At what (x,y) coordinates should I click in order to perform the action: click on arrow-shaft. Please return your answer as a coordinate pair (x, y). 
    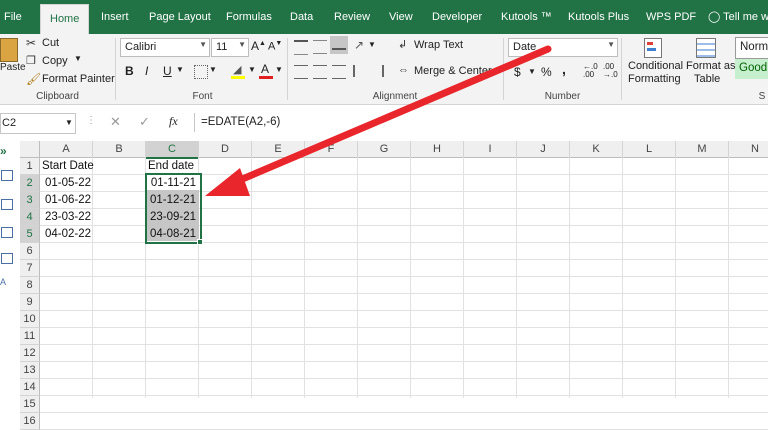
    Looking at the image, I should click on (387, 117).